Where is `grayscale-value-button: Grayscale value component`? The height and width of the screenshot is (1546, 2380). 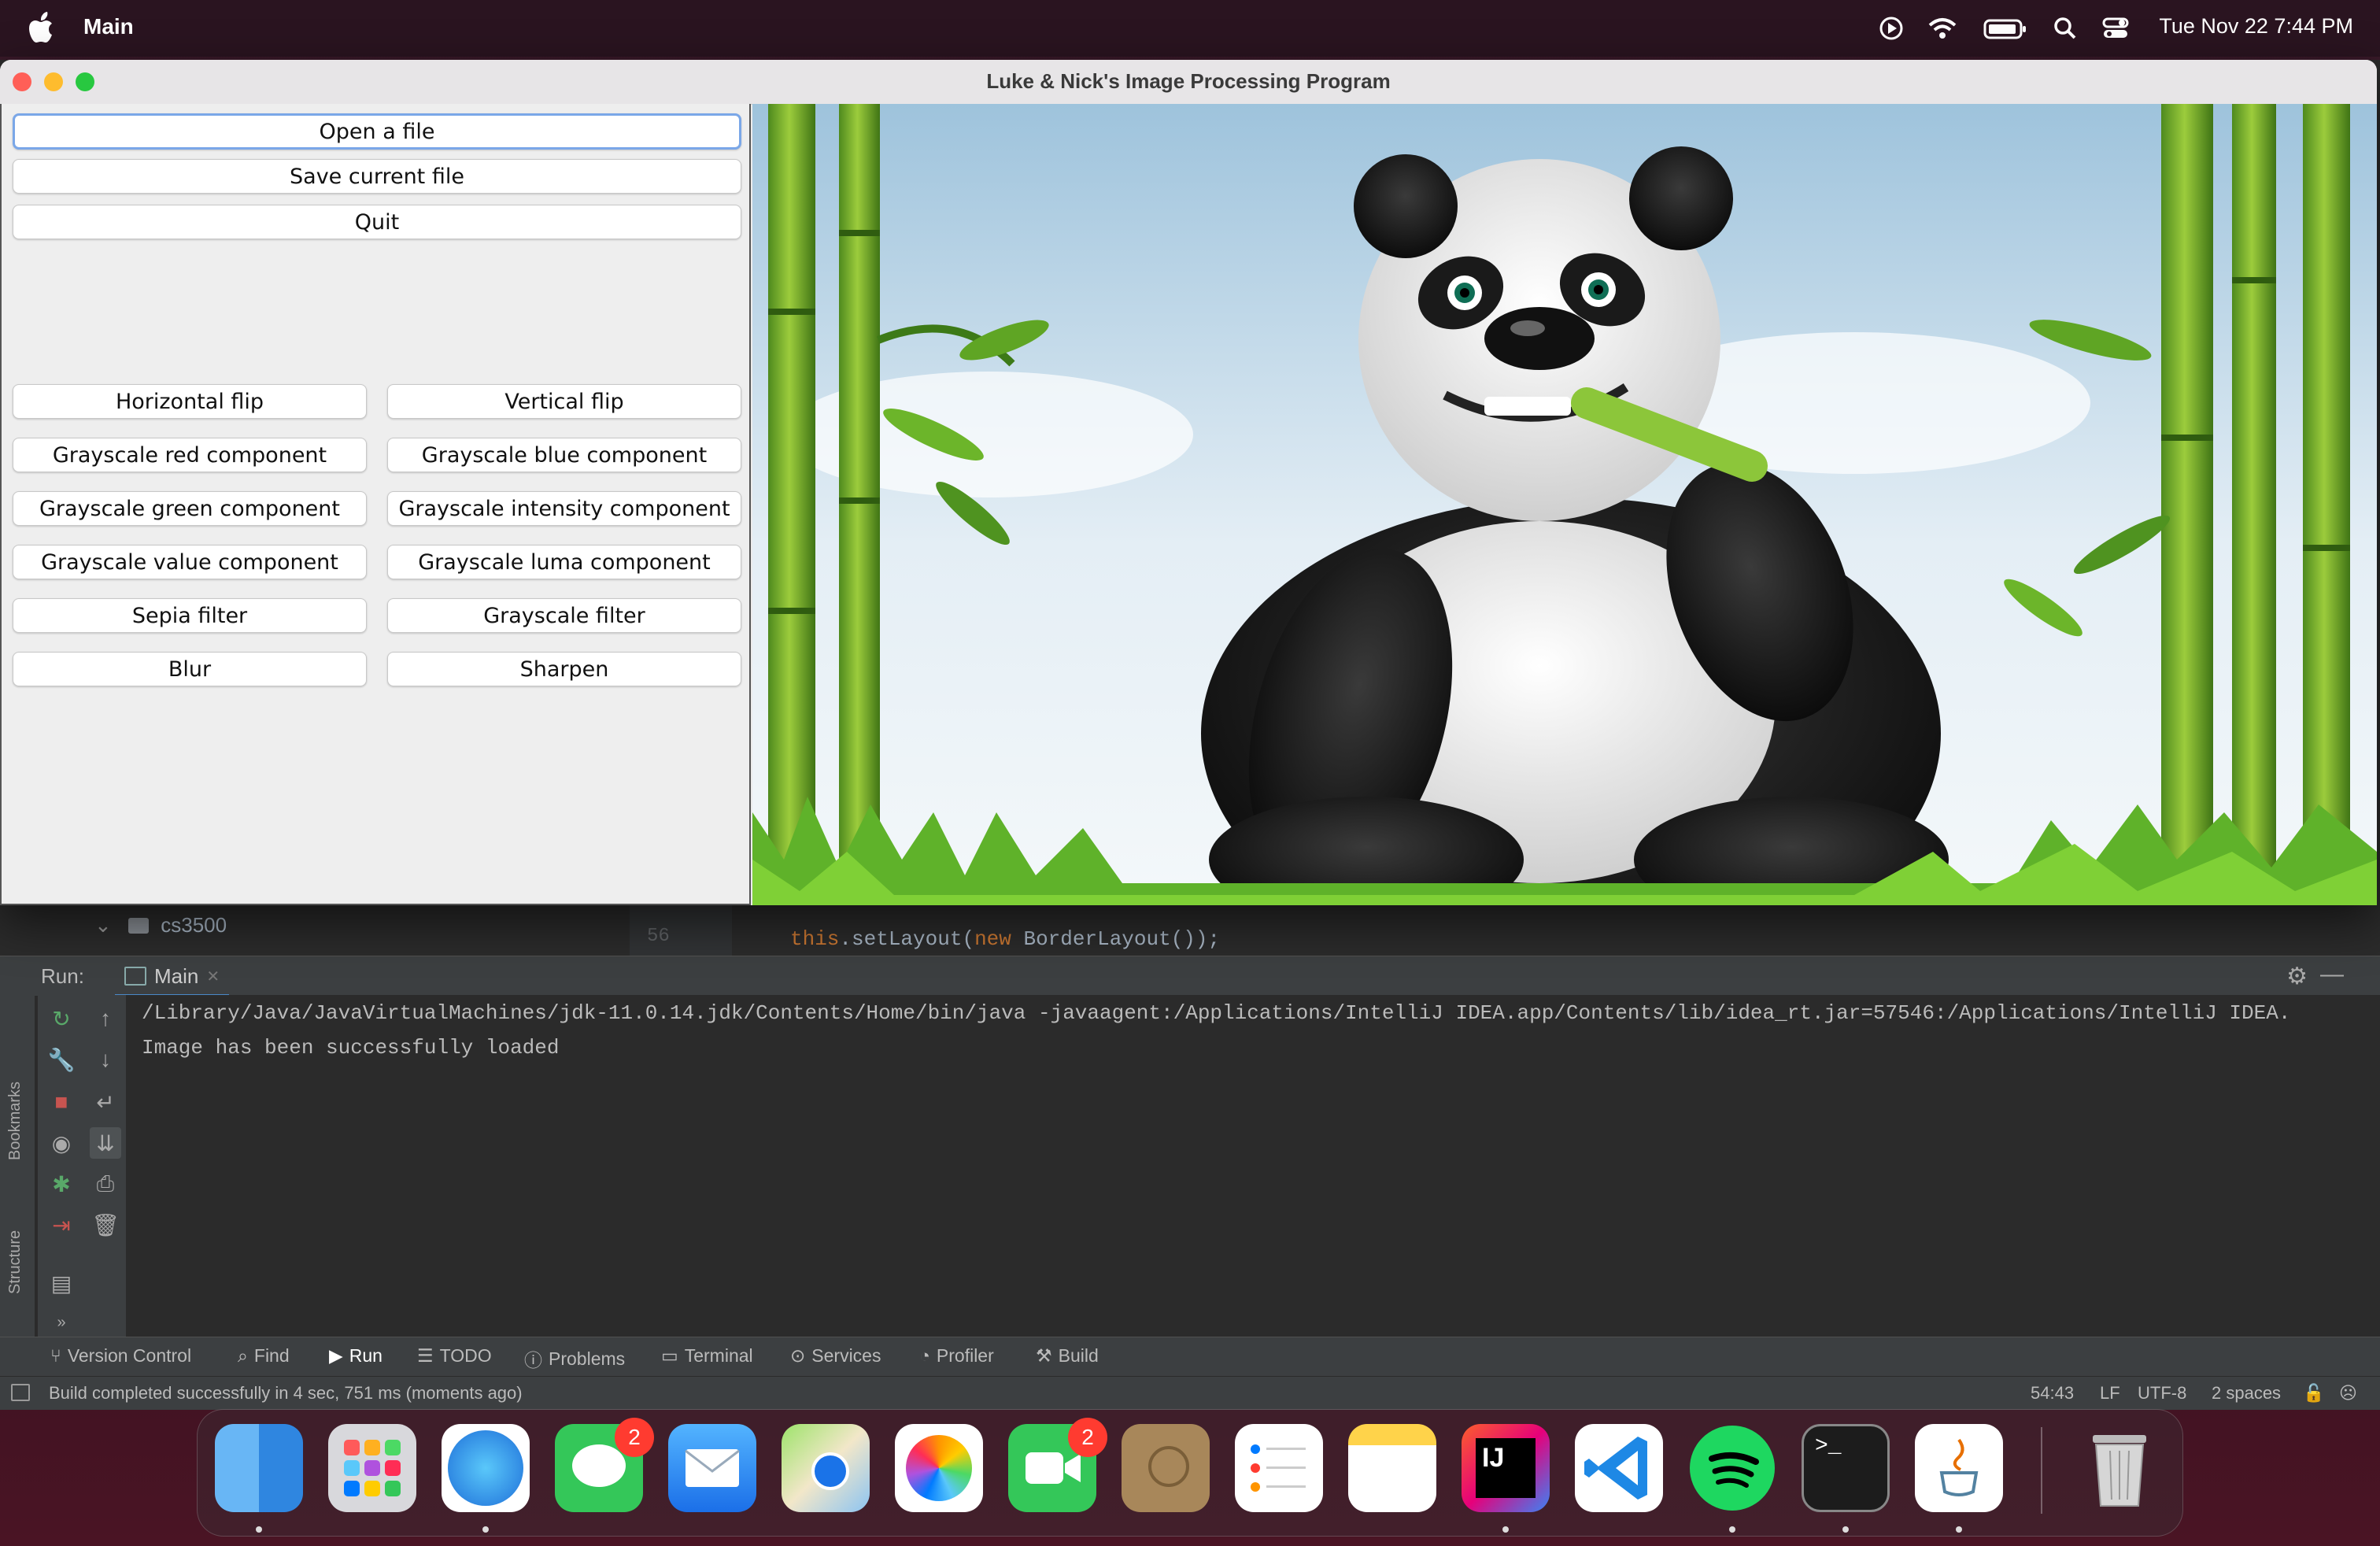
grayscale-value-button: Grayscale value component is located at coordinates (190, 562).